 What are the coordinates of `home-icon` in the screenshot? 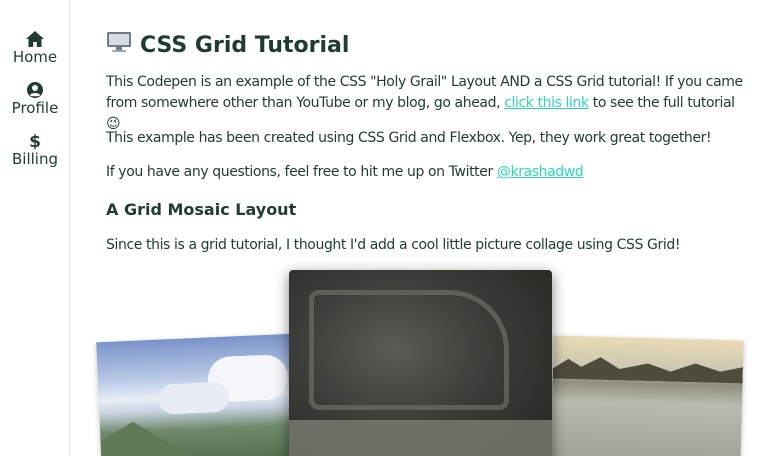 It's located at (35, 39).